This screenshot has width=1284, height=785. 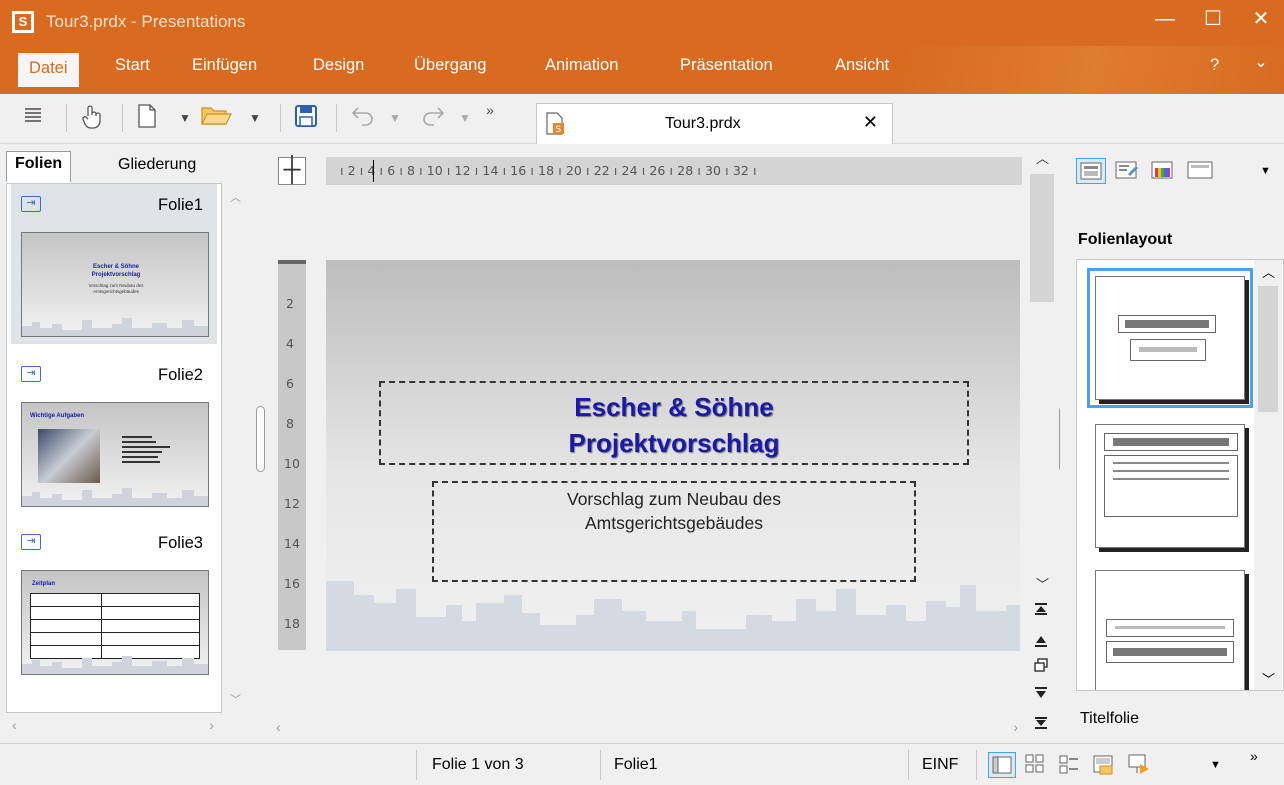 I want to click on editor-scroll-thumb, so click(x=1042, y=238).